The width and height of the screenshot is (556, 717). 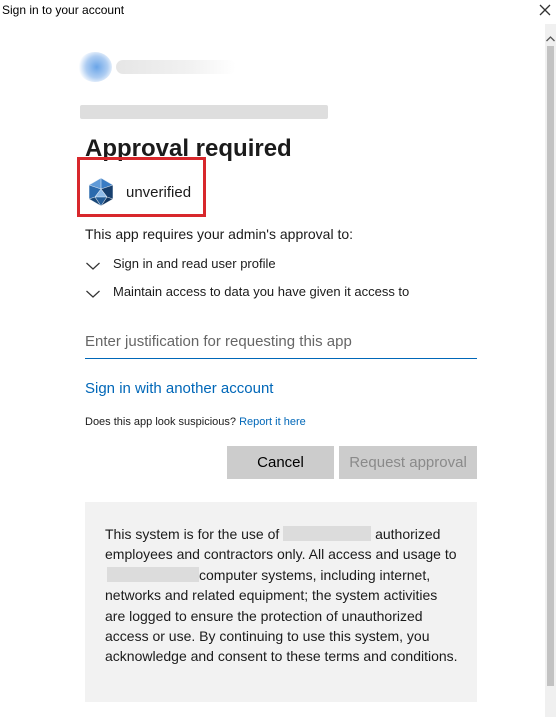 What do you see at coordinates (194, 263) in the screenshot?
I see `permission-label: Sign in and read user profile` at bounding box center [194, 263].